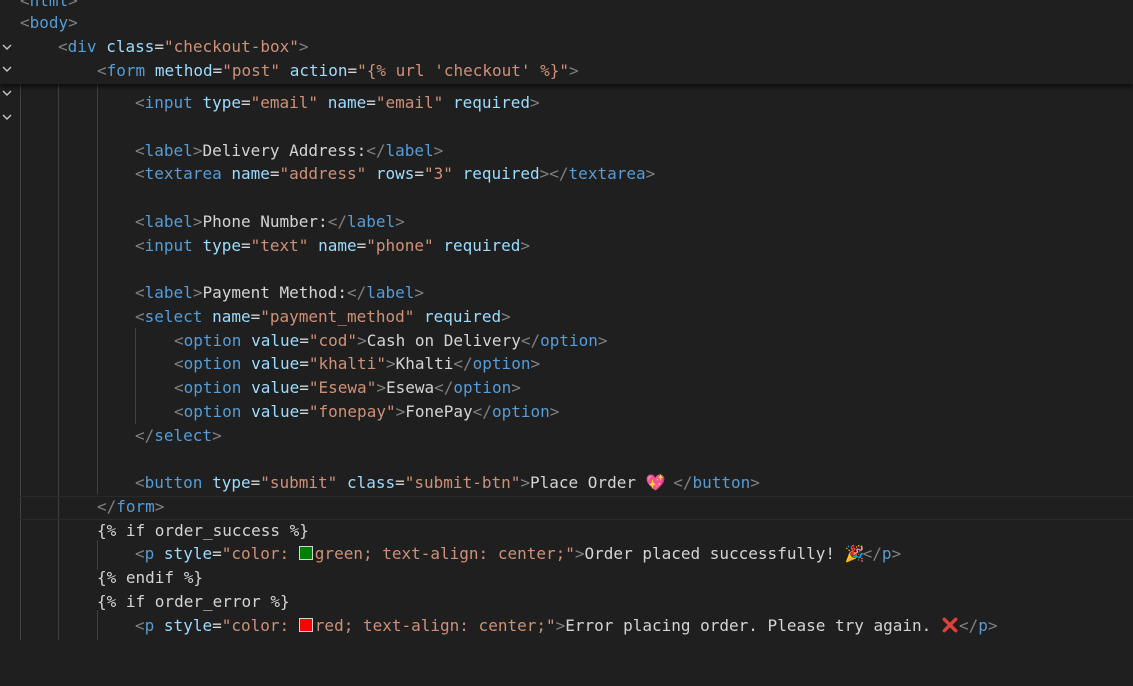 This screenshot has width=1133, height=686. I want to click on cross-mark-icon, so click(950, 626).